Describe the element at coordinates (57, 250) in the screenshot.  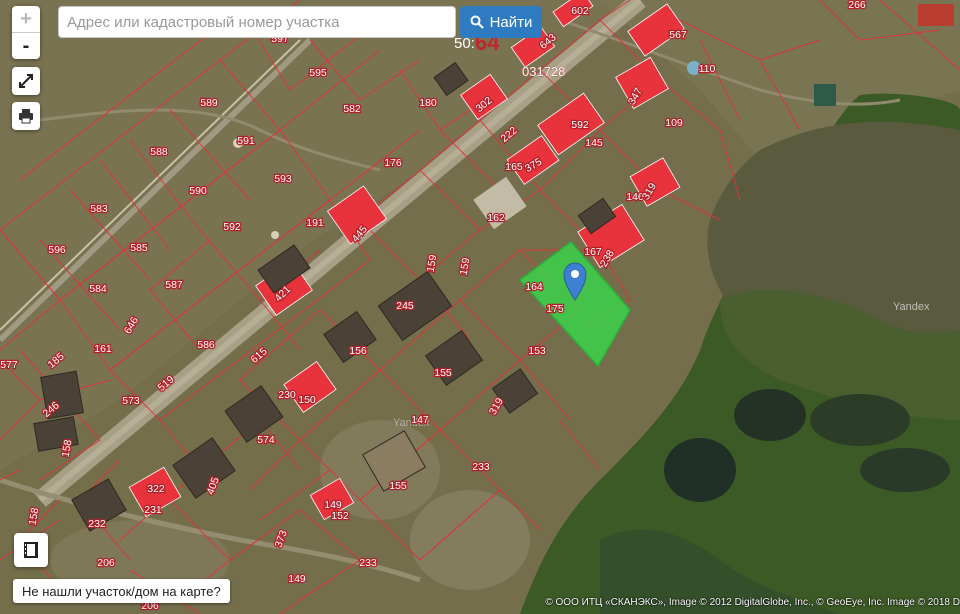
I see `parcel-number-label: 596` at that location.